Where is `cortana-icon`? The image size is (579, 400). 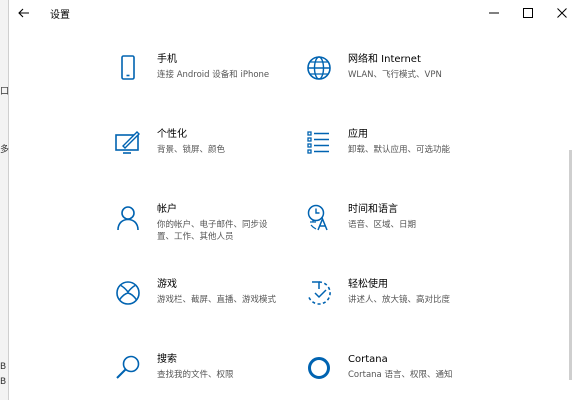
cortana-icon is located at coordinates (319, 368).